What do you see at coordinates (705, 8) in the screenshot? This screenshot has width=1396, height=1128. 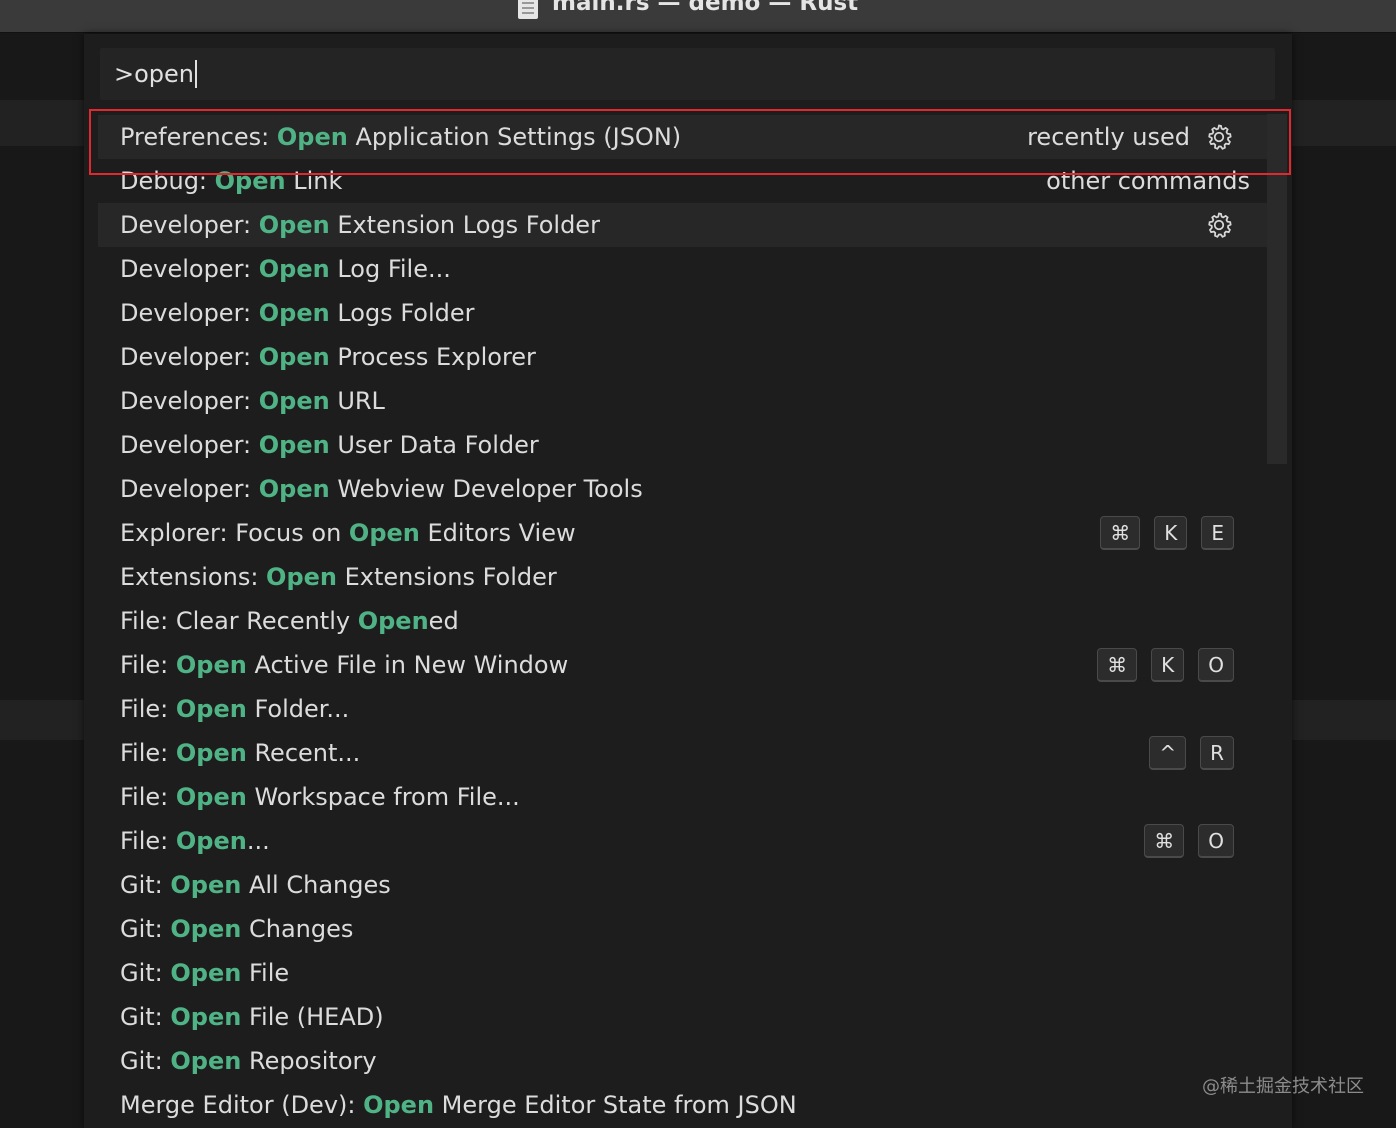 I see `window-title: main.rs — demo — Rust` at bounding box center [705, 8].